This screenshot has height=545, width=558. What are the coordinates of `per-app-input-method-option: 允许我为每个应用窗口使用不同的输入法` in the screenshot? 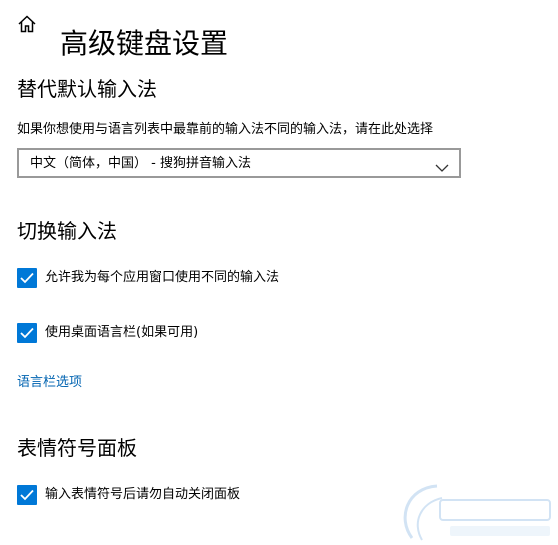 It's located at (237, 279).